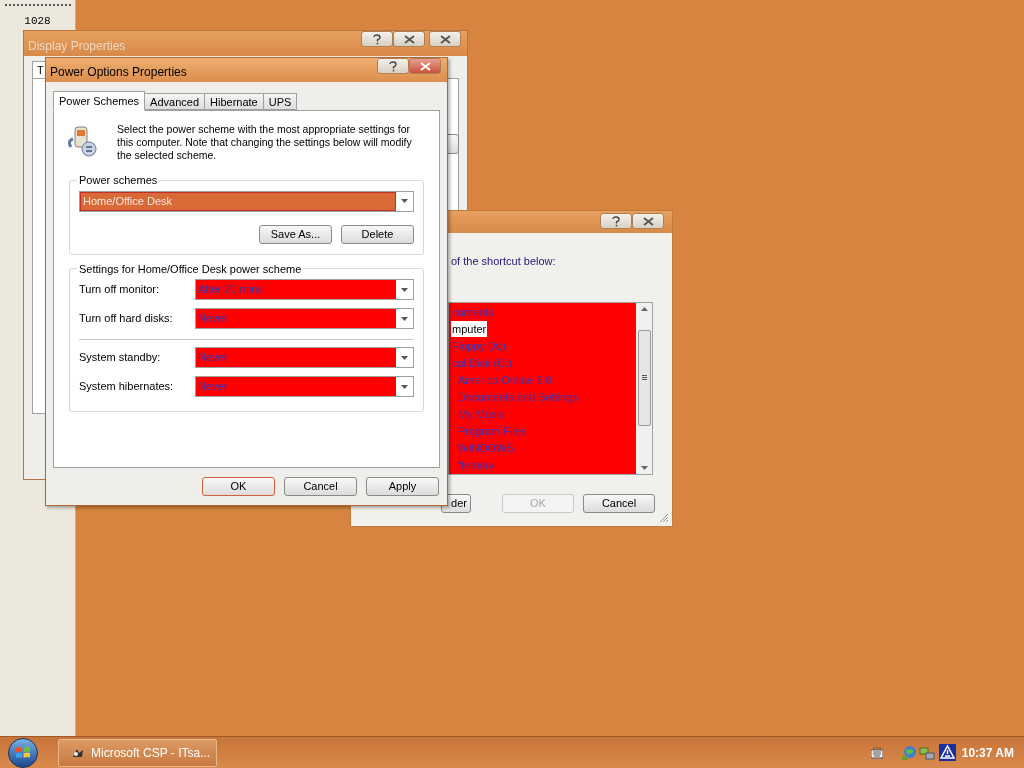  Describe the element at coordinates (518, 397) in the screenshot. I see `folder-tree-item: Documents and Settings` at that location.